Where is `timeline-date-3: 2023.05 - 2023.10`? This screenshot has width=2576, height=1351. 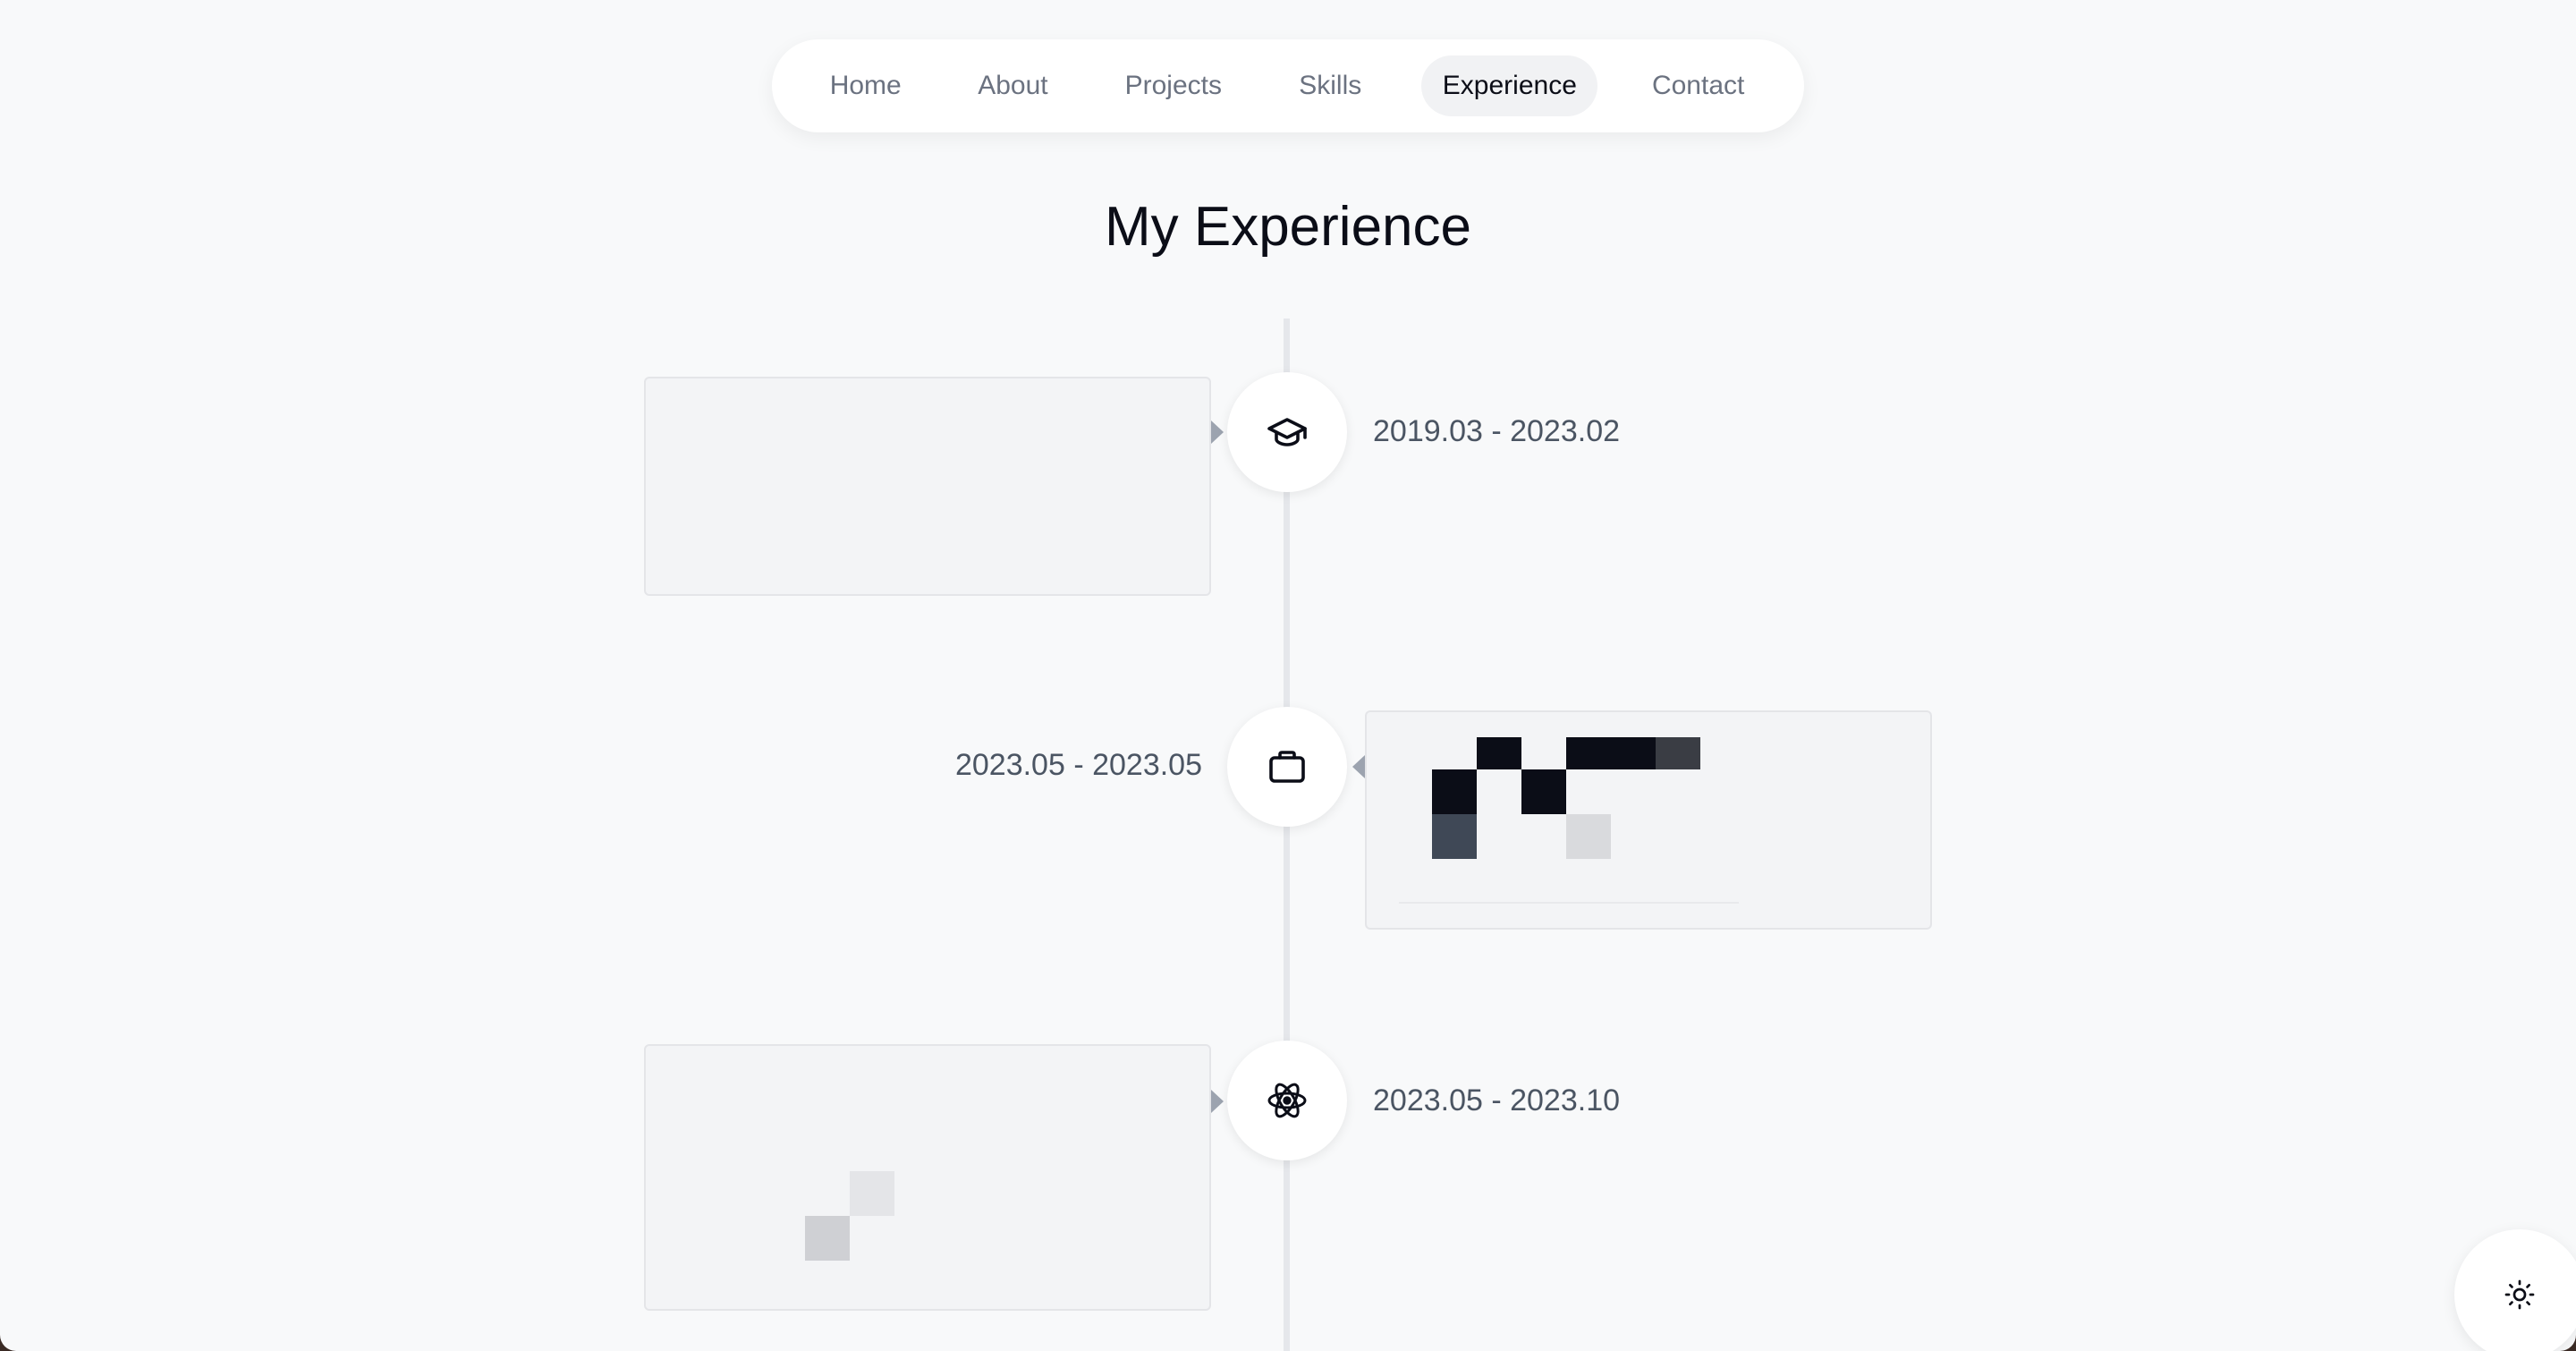 timeline-date-3: 2023.05 - 2023.10 is located at coordinates (1497, 1100).